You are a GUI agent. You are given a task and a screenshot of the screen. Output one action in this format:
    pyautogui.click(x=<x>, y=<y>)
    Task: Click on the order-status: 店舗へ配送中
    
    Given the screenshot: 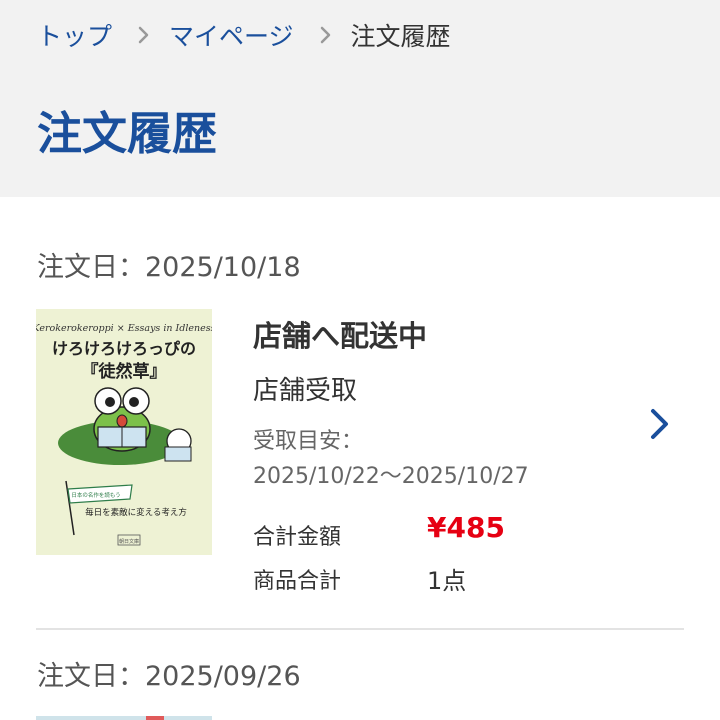 What is the action you would take?
    pyautogui.click(x=340, y=336)
    